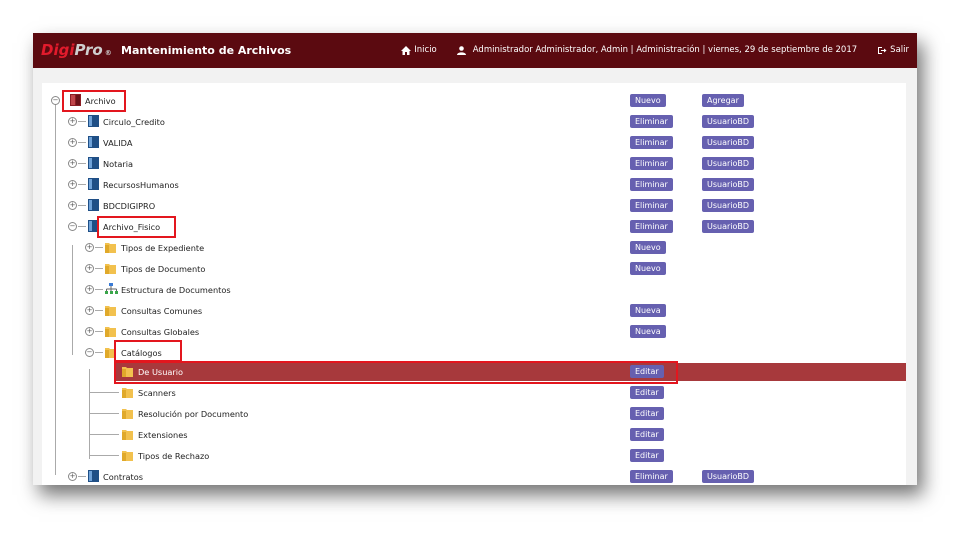  I want to click on home-link: Inicio, so click(419, 50).